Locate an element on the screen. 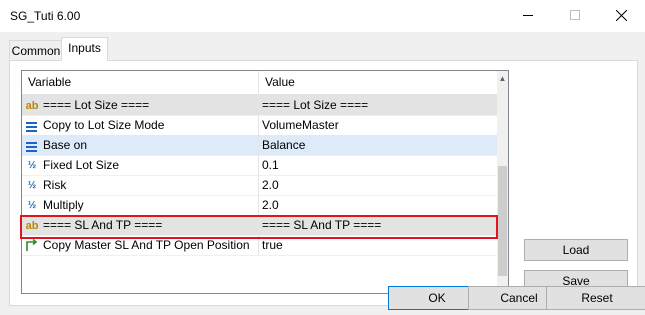 This screenshot has width=645, height=315. variable-value: ==== Lot Size ==== is located at coordinates (313, 105).